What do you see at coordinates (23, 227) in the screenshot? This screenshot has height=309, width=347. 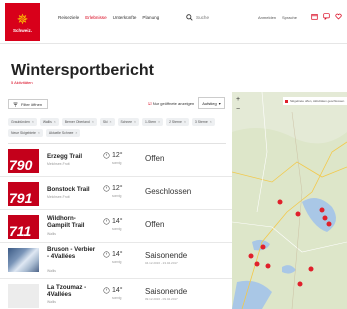 I see `trail-number-badge: 711` at bounding box center [23, 227].